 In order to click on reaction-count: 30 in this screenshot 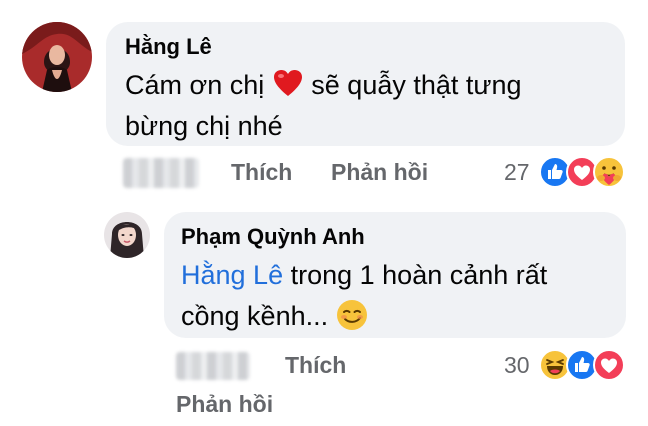, I will do `click(517, 365)`.